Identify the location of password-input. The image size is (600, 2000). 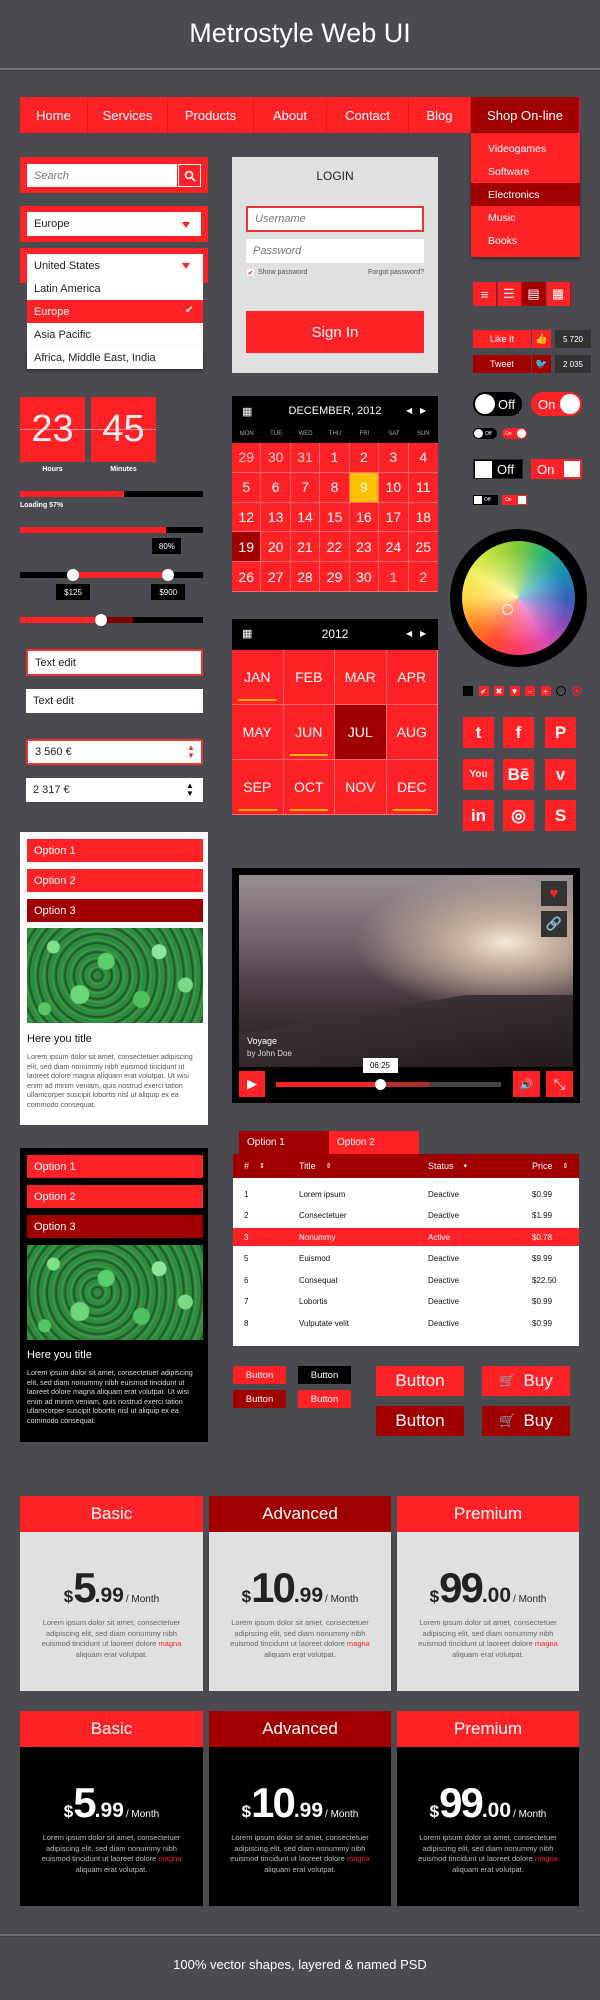
(335, 251).